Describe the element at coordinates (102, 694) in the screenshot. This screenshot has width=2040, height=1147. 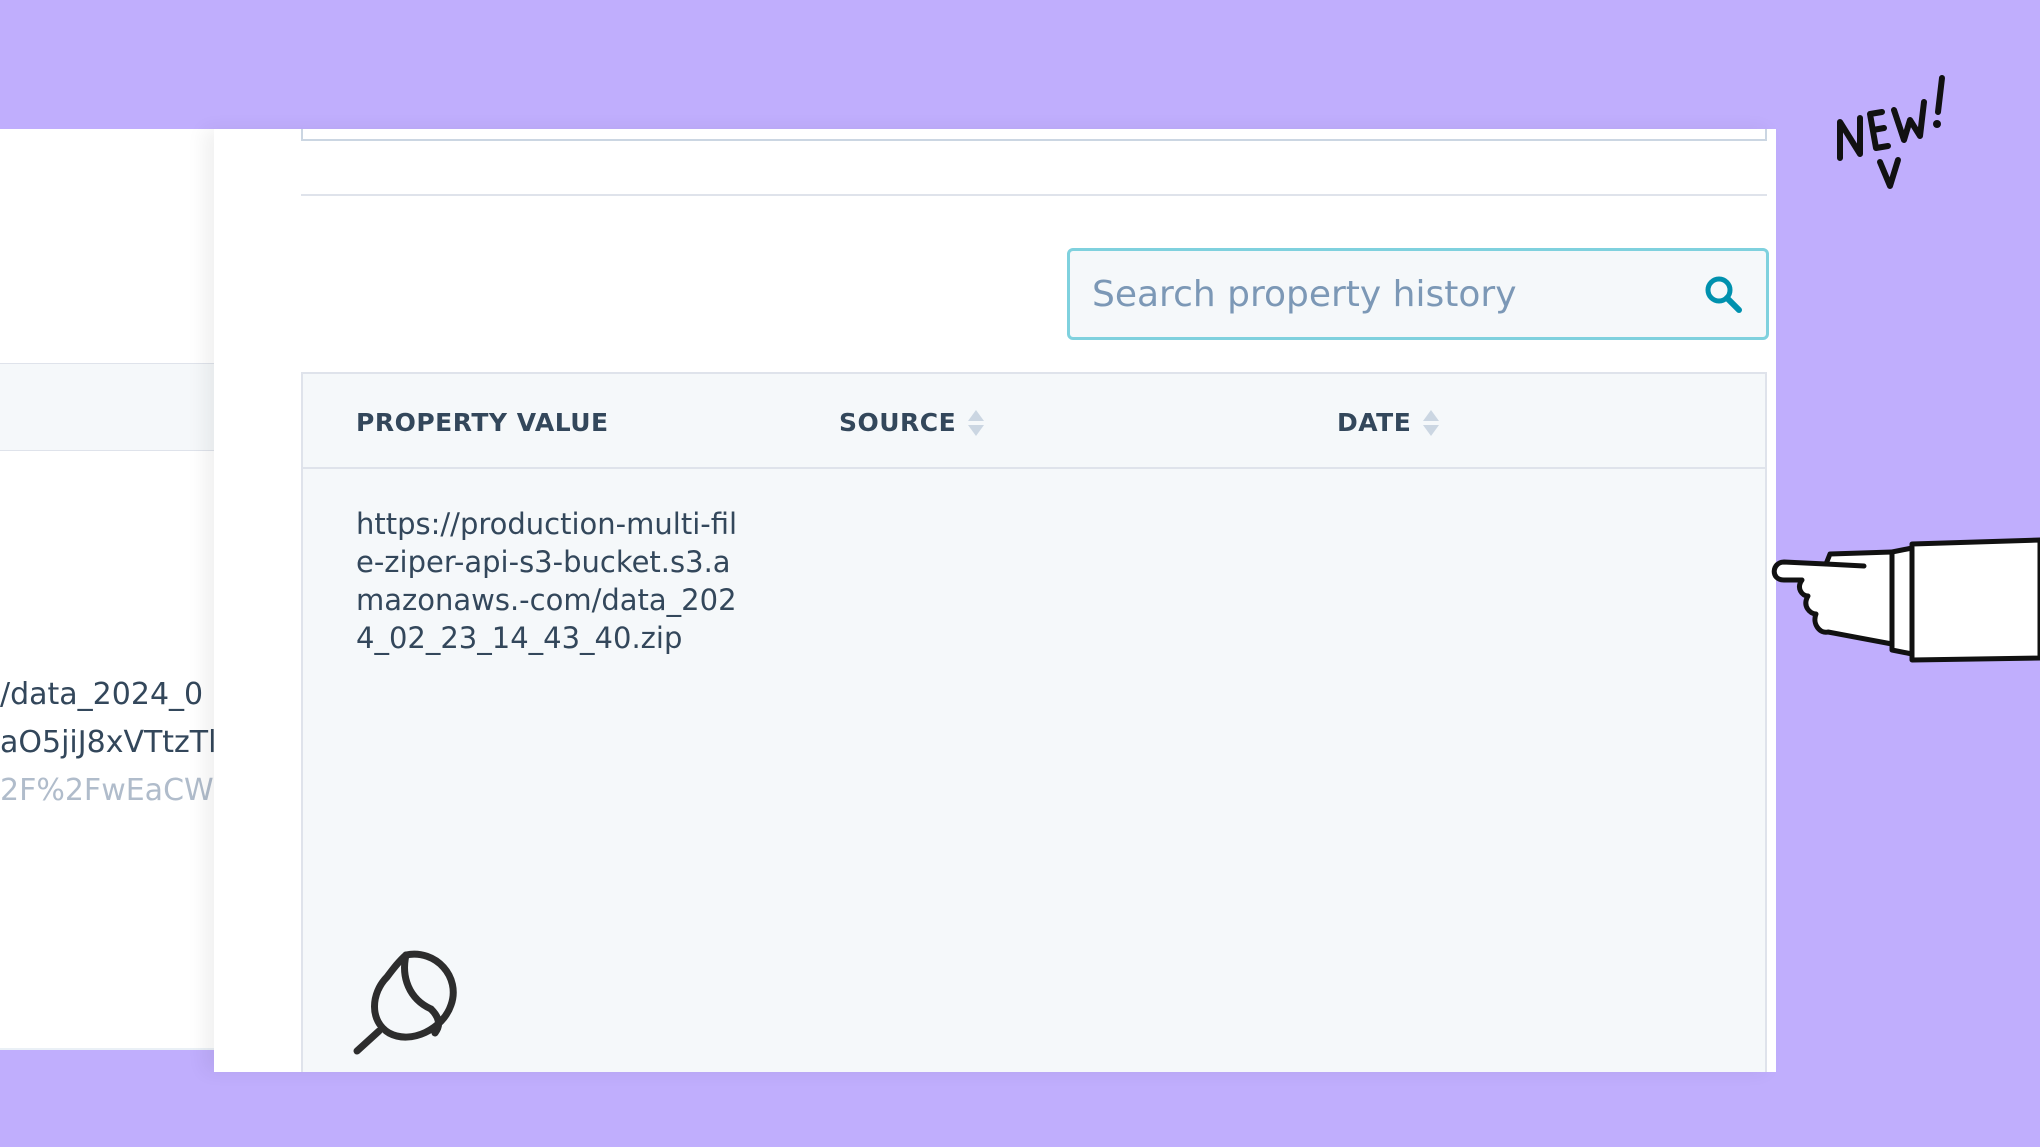
I see `background-text-line: /data_2024_0` at that location.